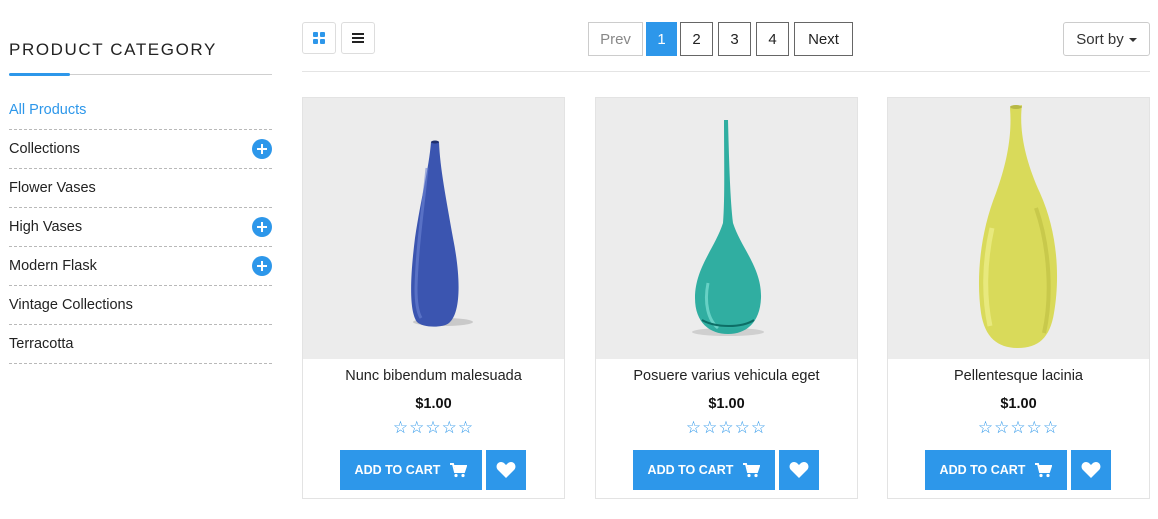 The width and height of the screenshot is (1158, 519). Describe the element at coordinates (113, 49) in the screenshot. I see `category-title: PRODUCT CATEGORY` at that location.